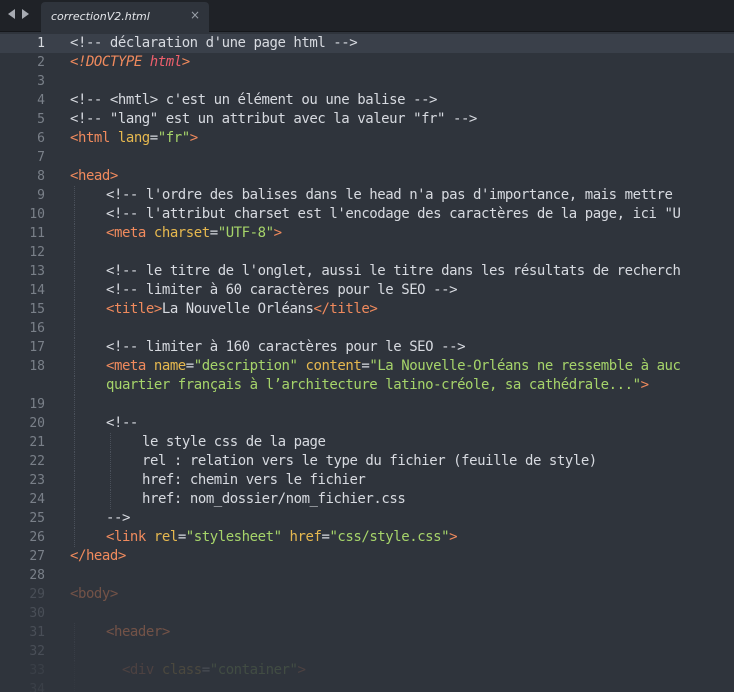 The width and height of the screenshot is (734, 692). Describe the element at coordinates (37, 556) in the screenshot. I see `line-number: 27` at that location.